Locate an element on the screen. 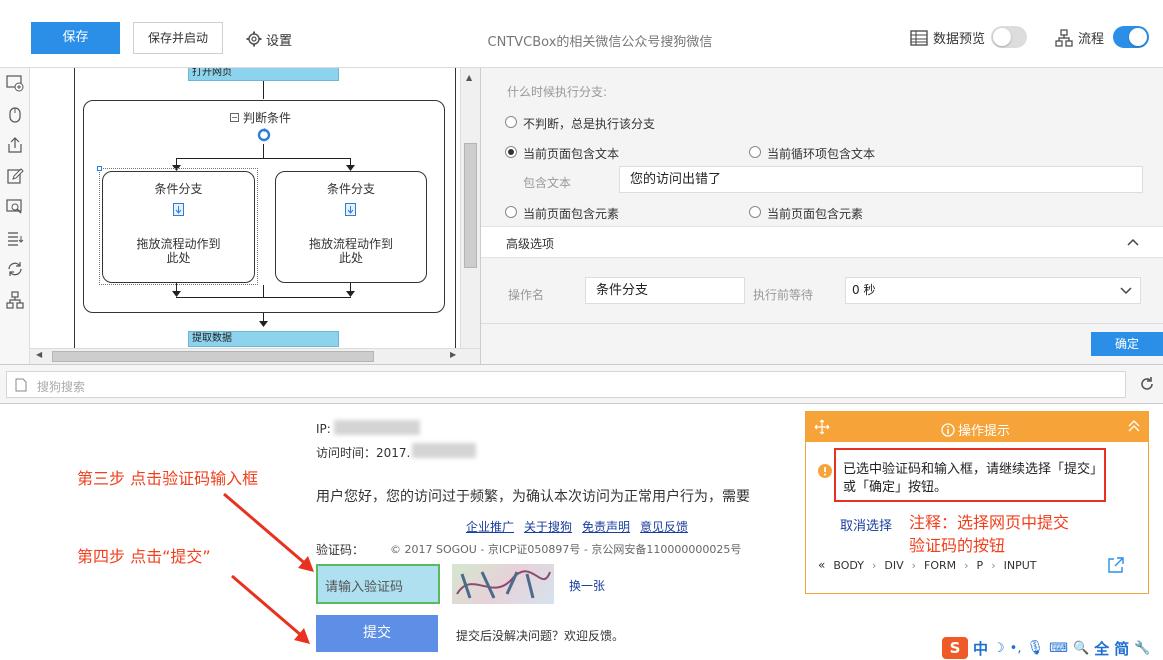  sogou-ime-logo: S is located at coordinates (955, 648).